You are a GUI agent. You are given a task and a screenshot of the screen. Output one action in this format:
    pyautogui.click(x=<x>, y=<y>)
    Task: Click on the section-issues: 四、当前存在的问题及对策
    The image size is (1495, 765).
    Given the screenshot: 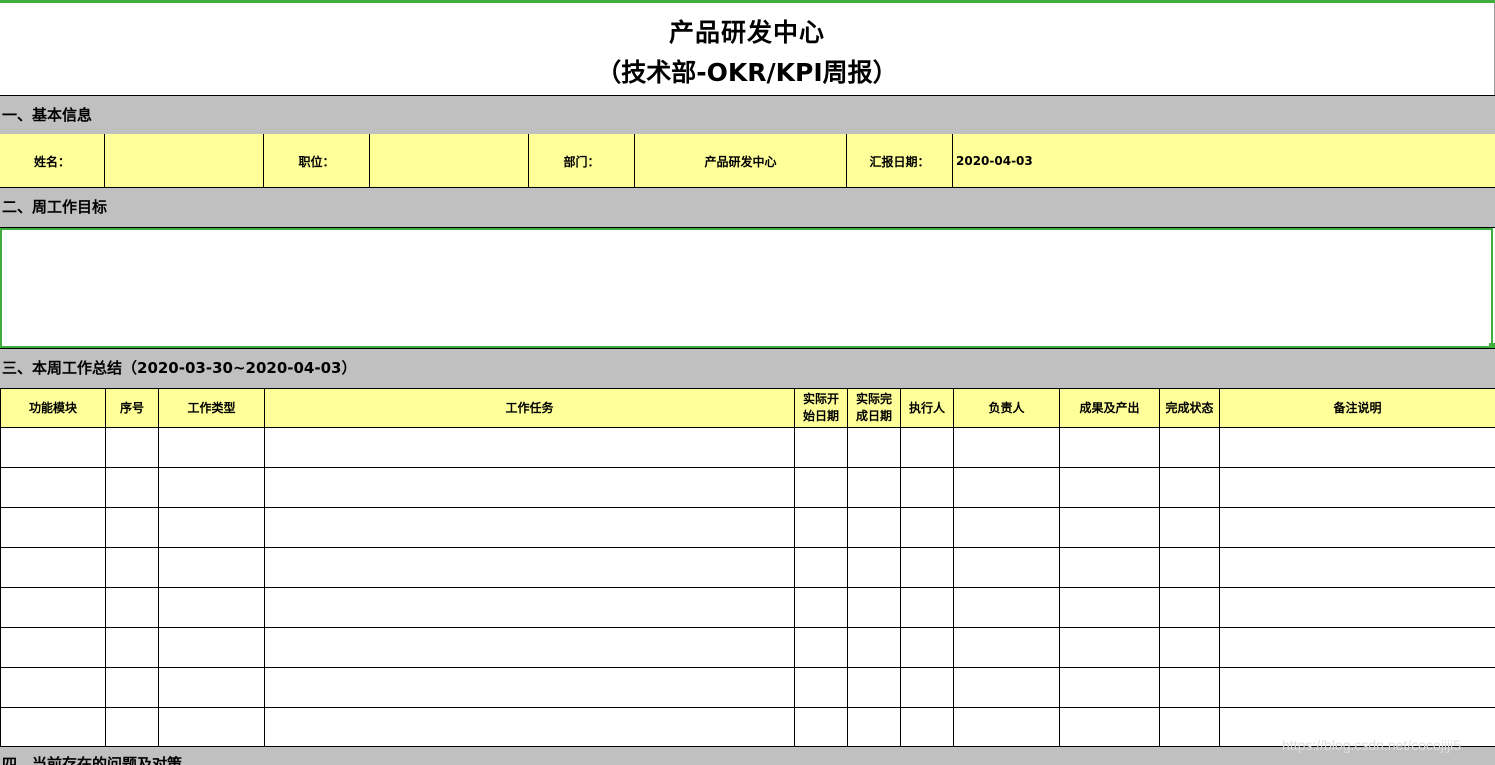 What is the action you would take?
    pyautogui.click(x=747, y=755)
    